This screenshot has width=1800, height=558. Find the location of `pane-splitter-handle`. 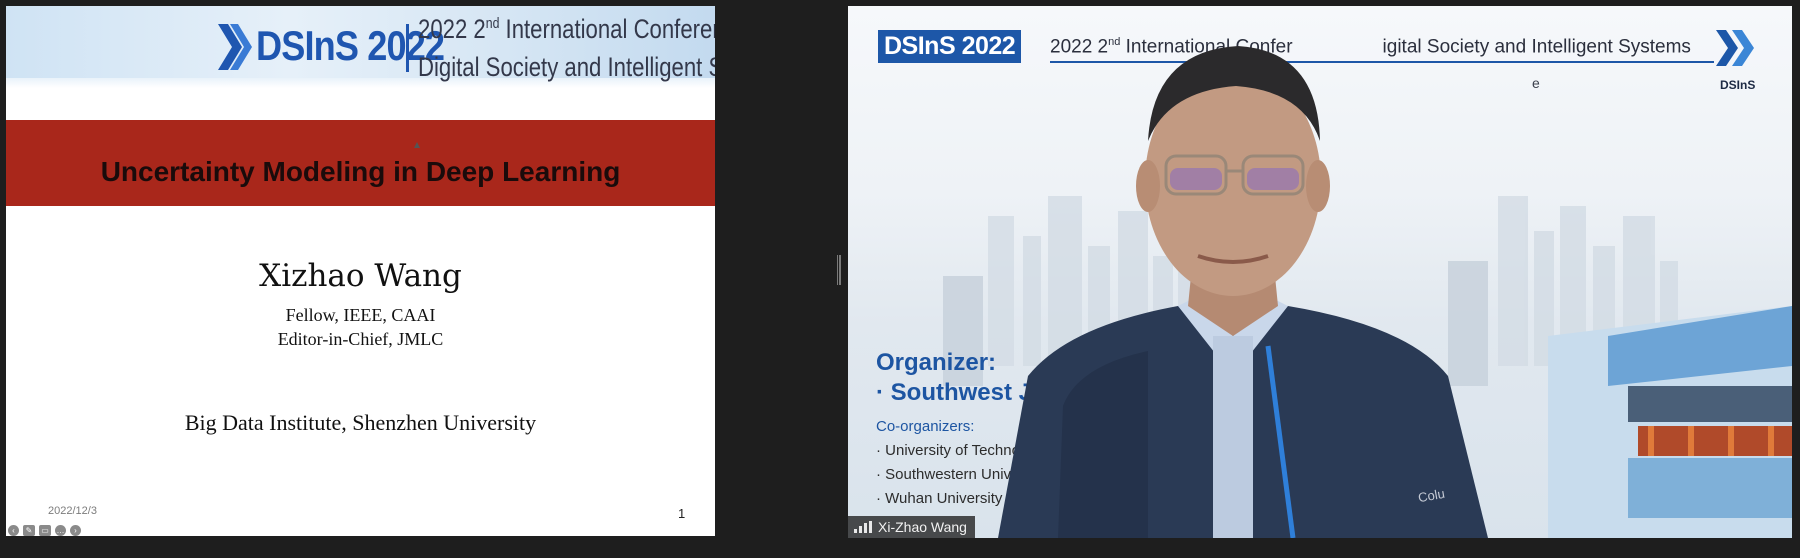

pane-splitter-handle is located at coordinates (839, 270).